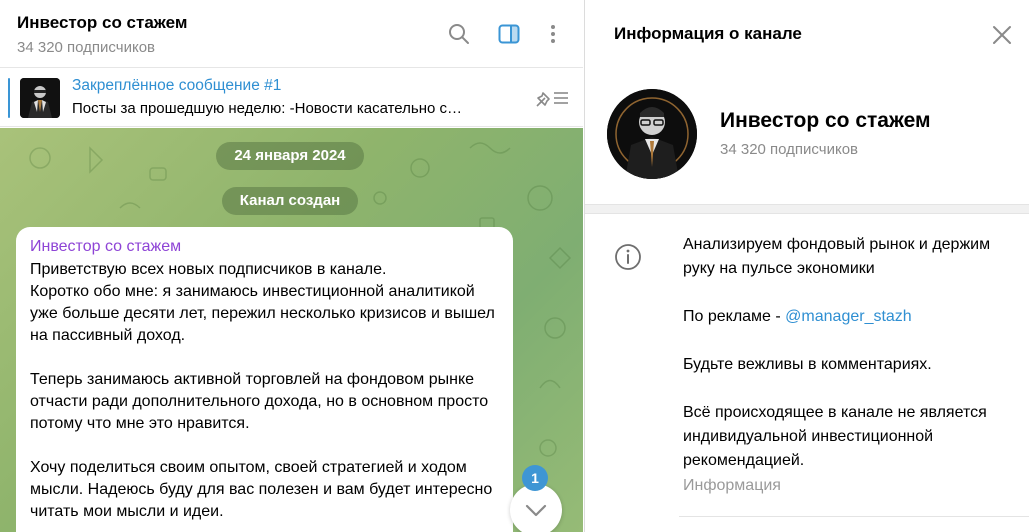  Describe the element at coordinates (509, 34) in the screenshot. I see `sidebar-toggle-icon` at that location.